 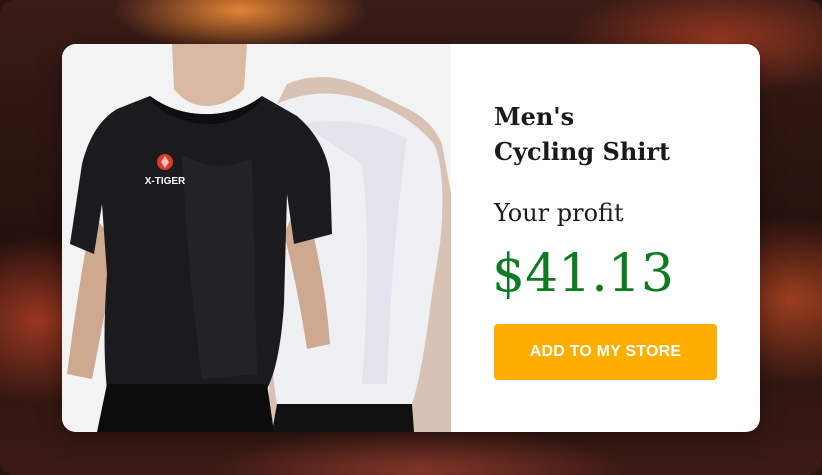 What do you see at coordinates (583, 274) in the screenshot?
I see `profit-value: $41.13` at bounding box center [583, 274].